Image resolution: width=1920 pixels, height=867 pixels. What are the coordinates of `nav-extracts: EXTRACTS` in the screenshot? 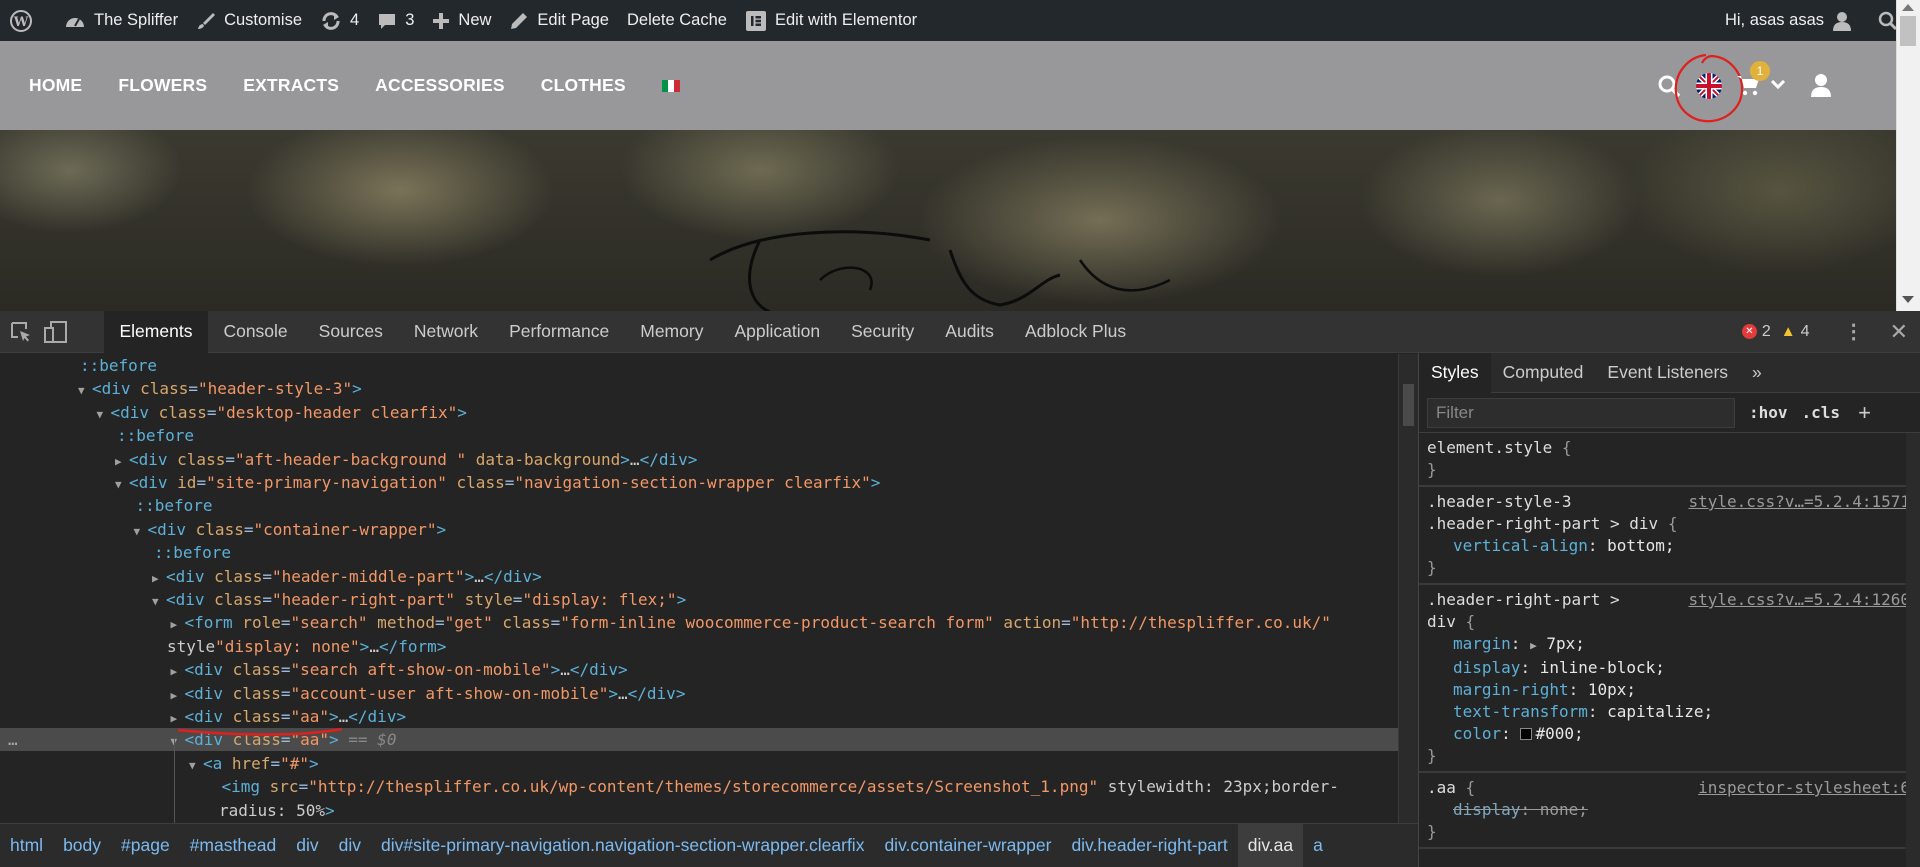 It's located at (291, 85).